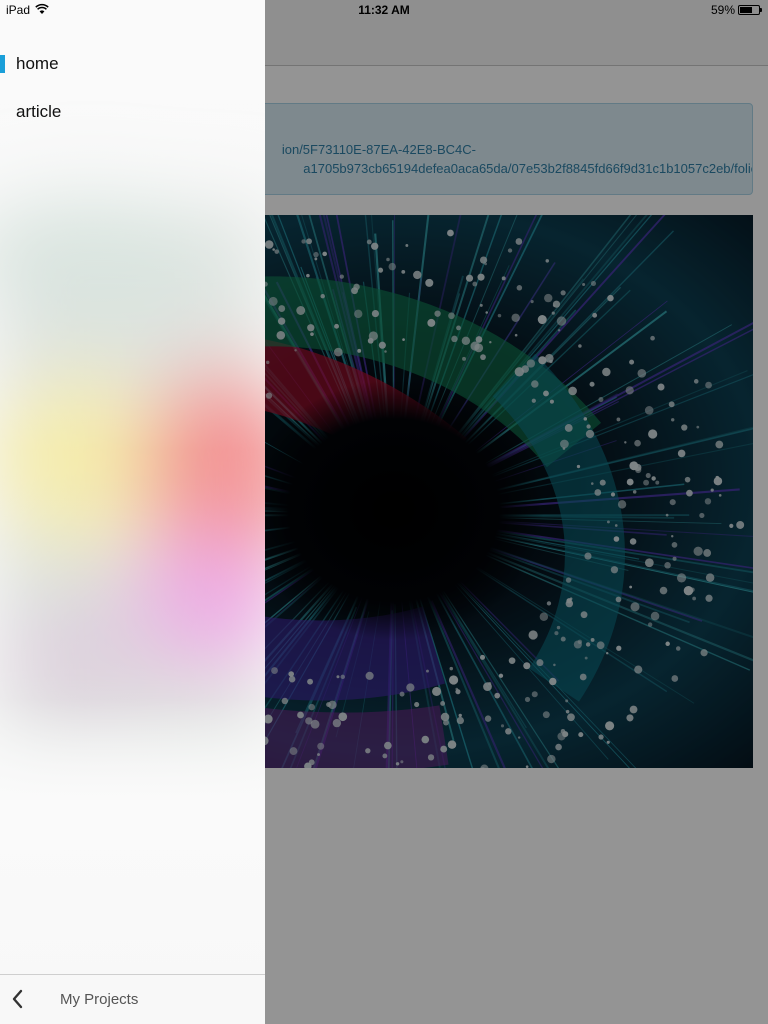 The width and height of the screenshot is (768, 1024). Describe the element at coordinates (99, 999) in the screenshot. I see `my-projects-label: My Projects` at that location.